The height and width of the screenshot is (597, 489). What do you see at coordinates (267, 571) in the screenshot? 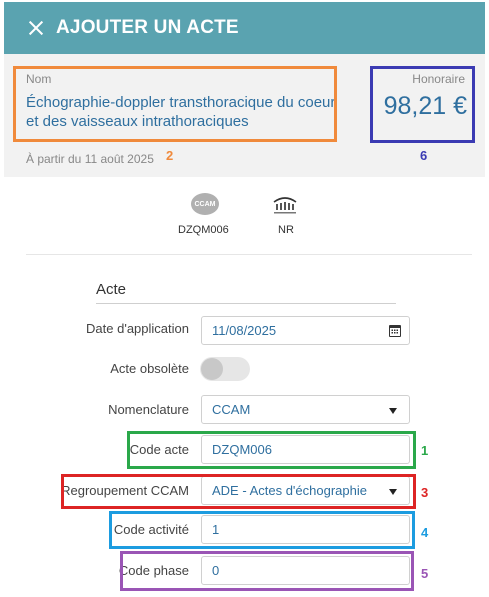
I see `annotation-box-phase` at bounding box center [267, 571].